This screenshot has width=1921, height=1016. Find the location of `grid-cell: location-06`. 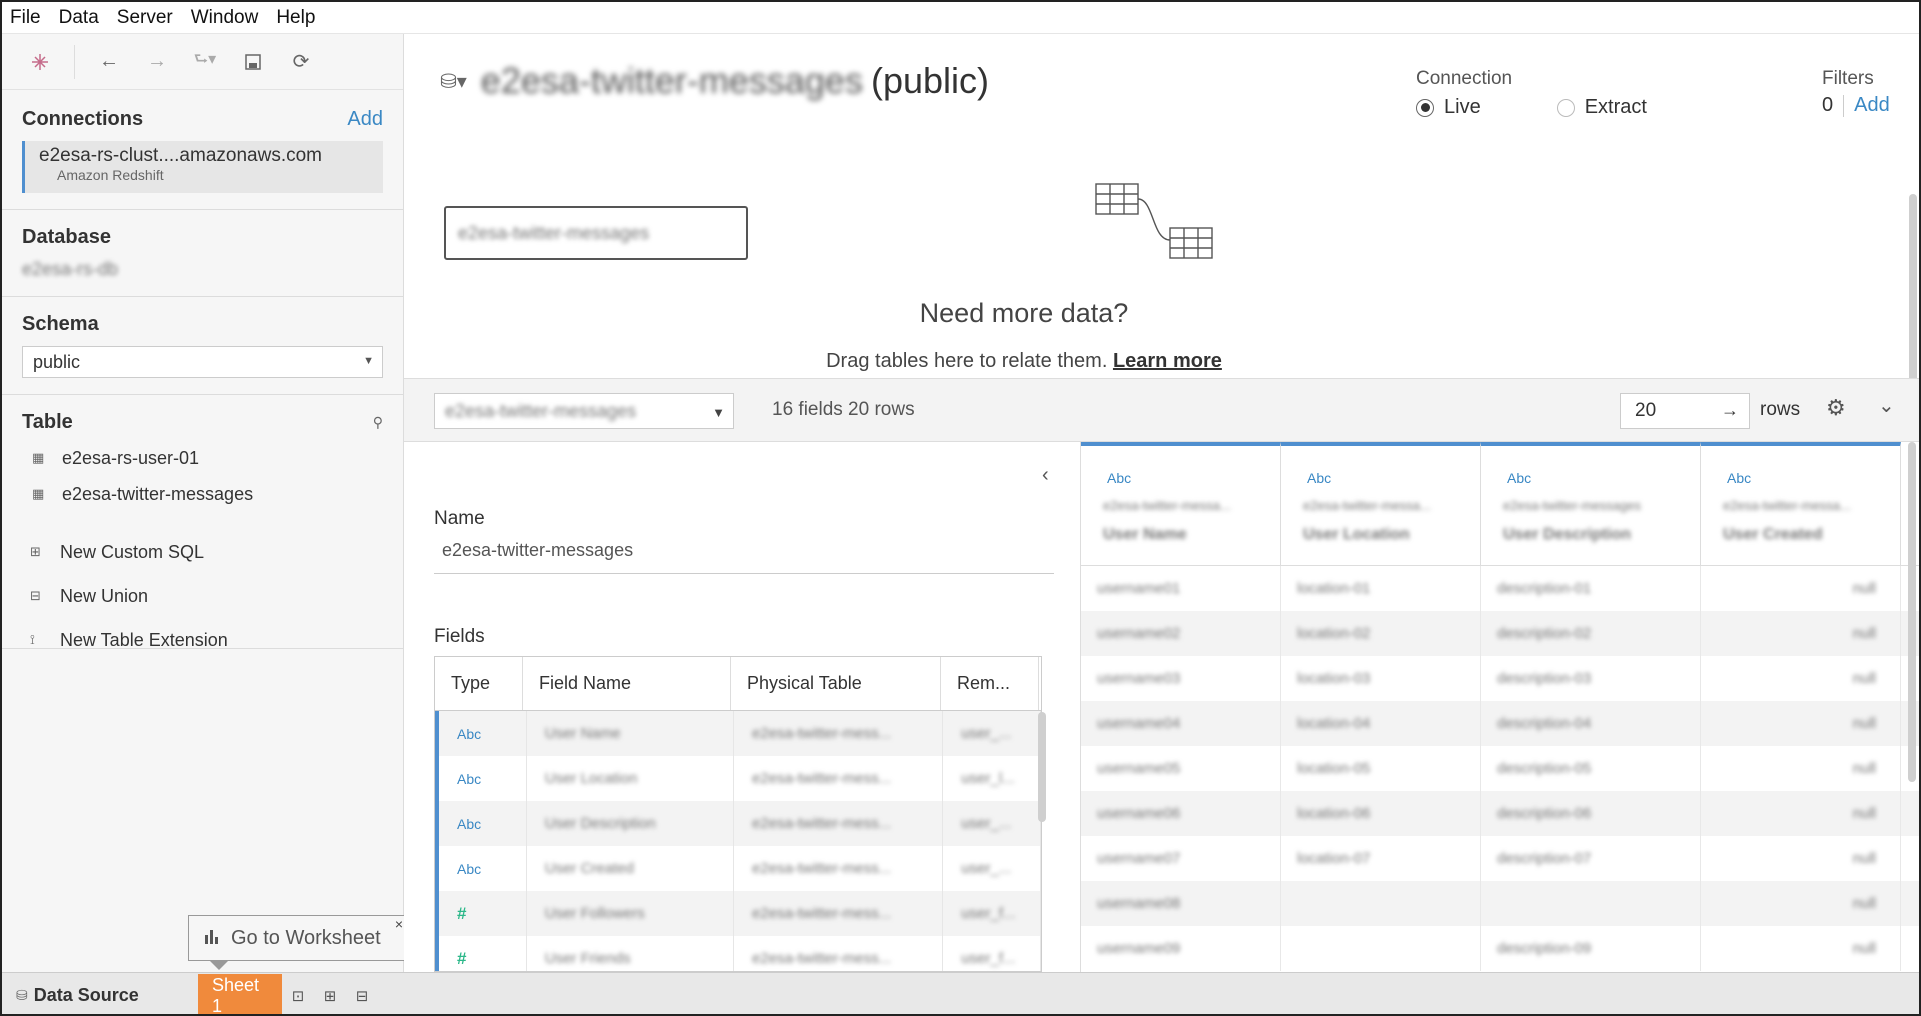

grid-cell: location-06 is located at coordinates (1333, 813).